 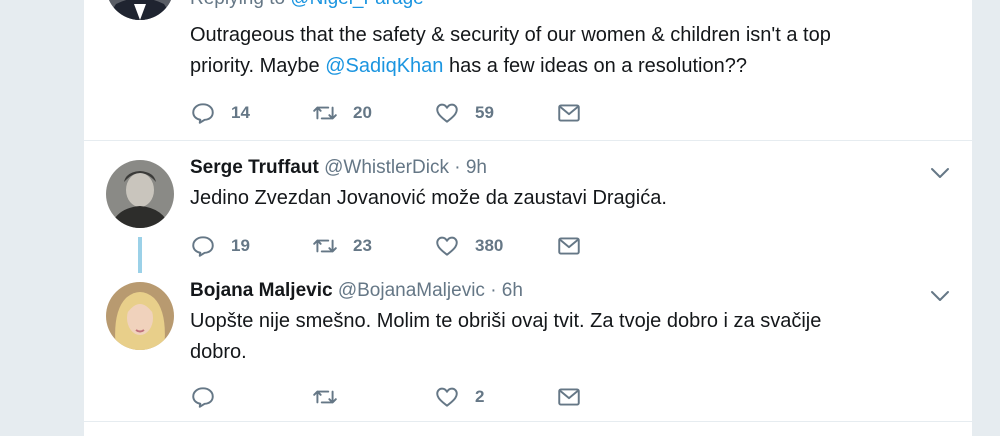 What do you see at coordinates (220, 113) in the screenshot?
I see `reply-button: 14` at bounding box center [220, 113].